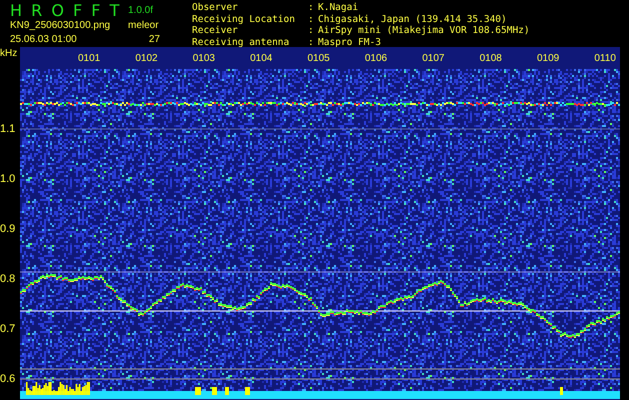 This screenshot has width=629, height=400. Describe the element at coordinates (8, 379) in the screenshot. I see `frequency-label: 0.6` at that location.